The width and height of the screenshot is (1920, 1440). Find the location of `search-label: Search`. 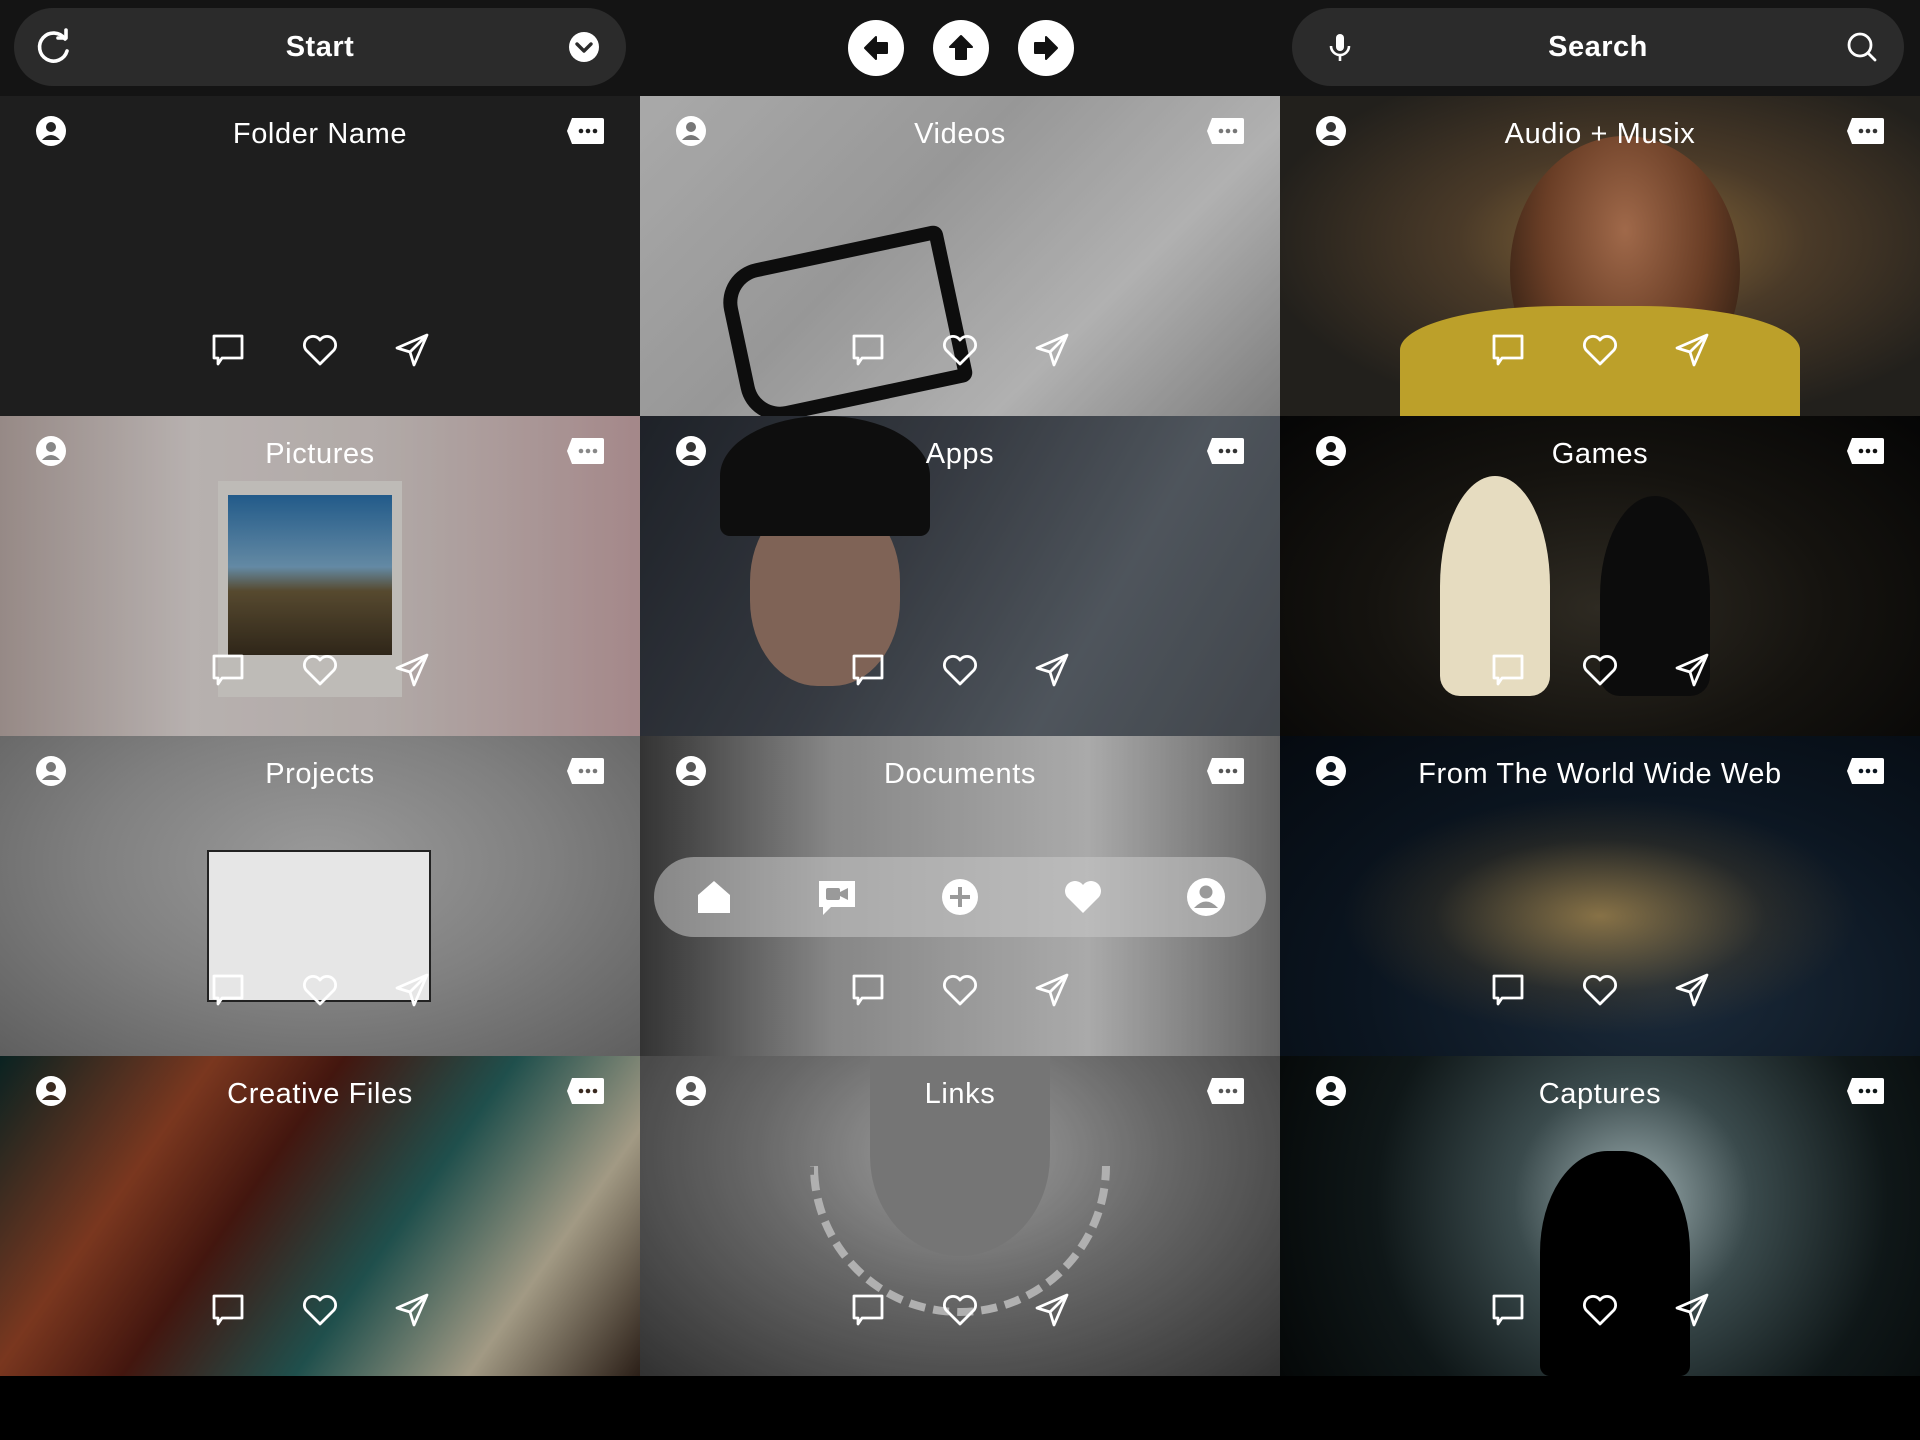

search-label: Search is located at coordinates (1598, 47).